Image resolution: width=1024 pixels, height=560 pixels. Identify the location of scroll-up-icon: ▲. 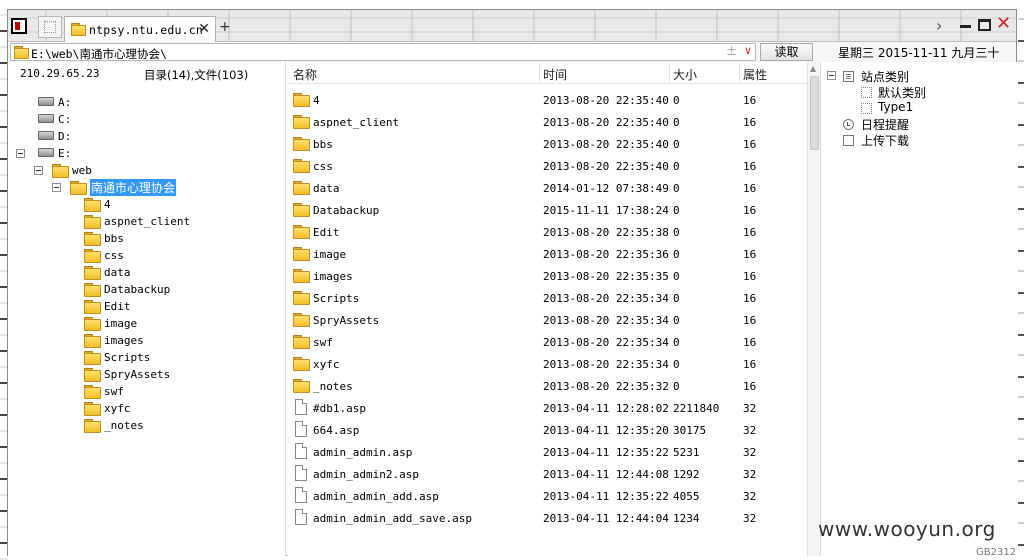
(813, 68).